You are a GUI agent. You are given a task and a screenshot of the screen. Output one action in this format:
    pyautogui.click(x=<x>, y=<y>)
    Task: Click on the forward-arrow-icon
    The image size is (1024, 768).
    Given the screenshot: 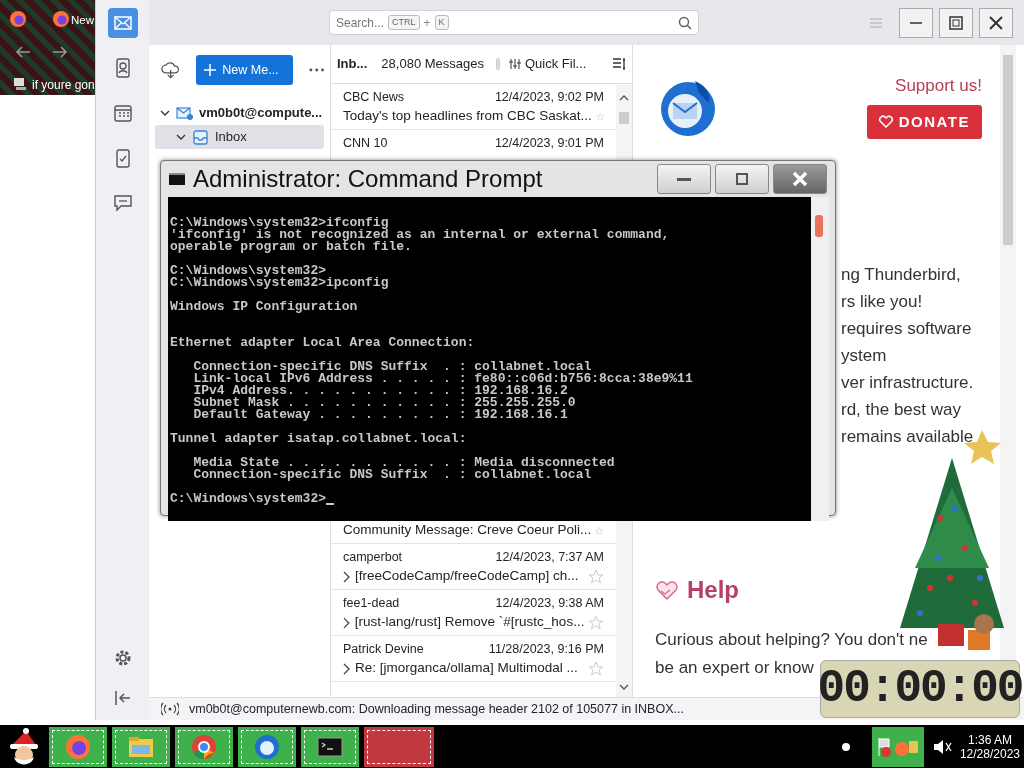 What is the action you would take?
    pyautogui.click(x=60, y=52)
    